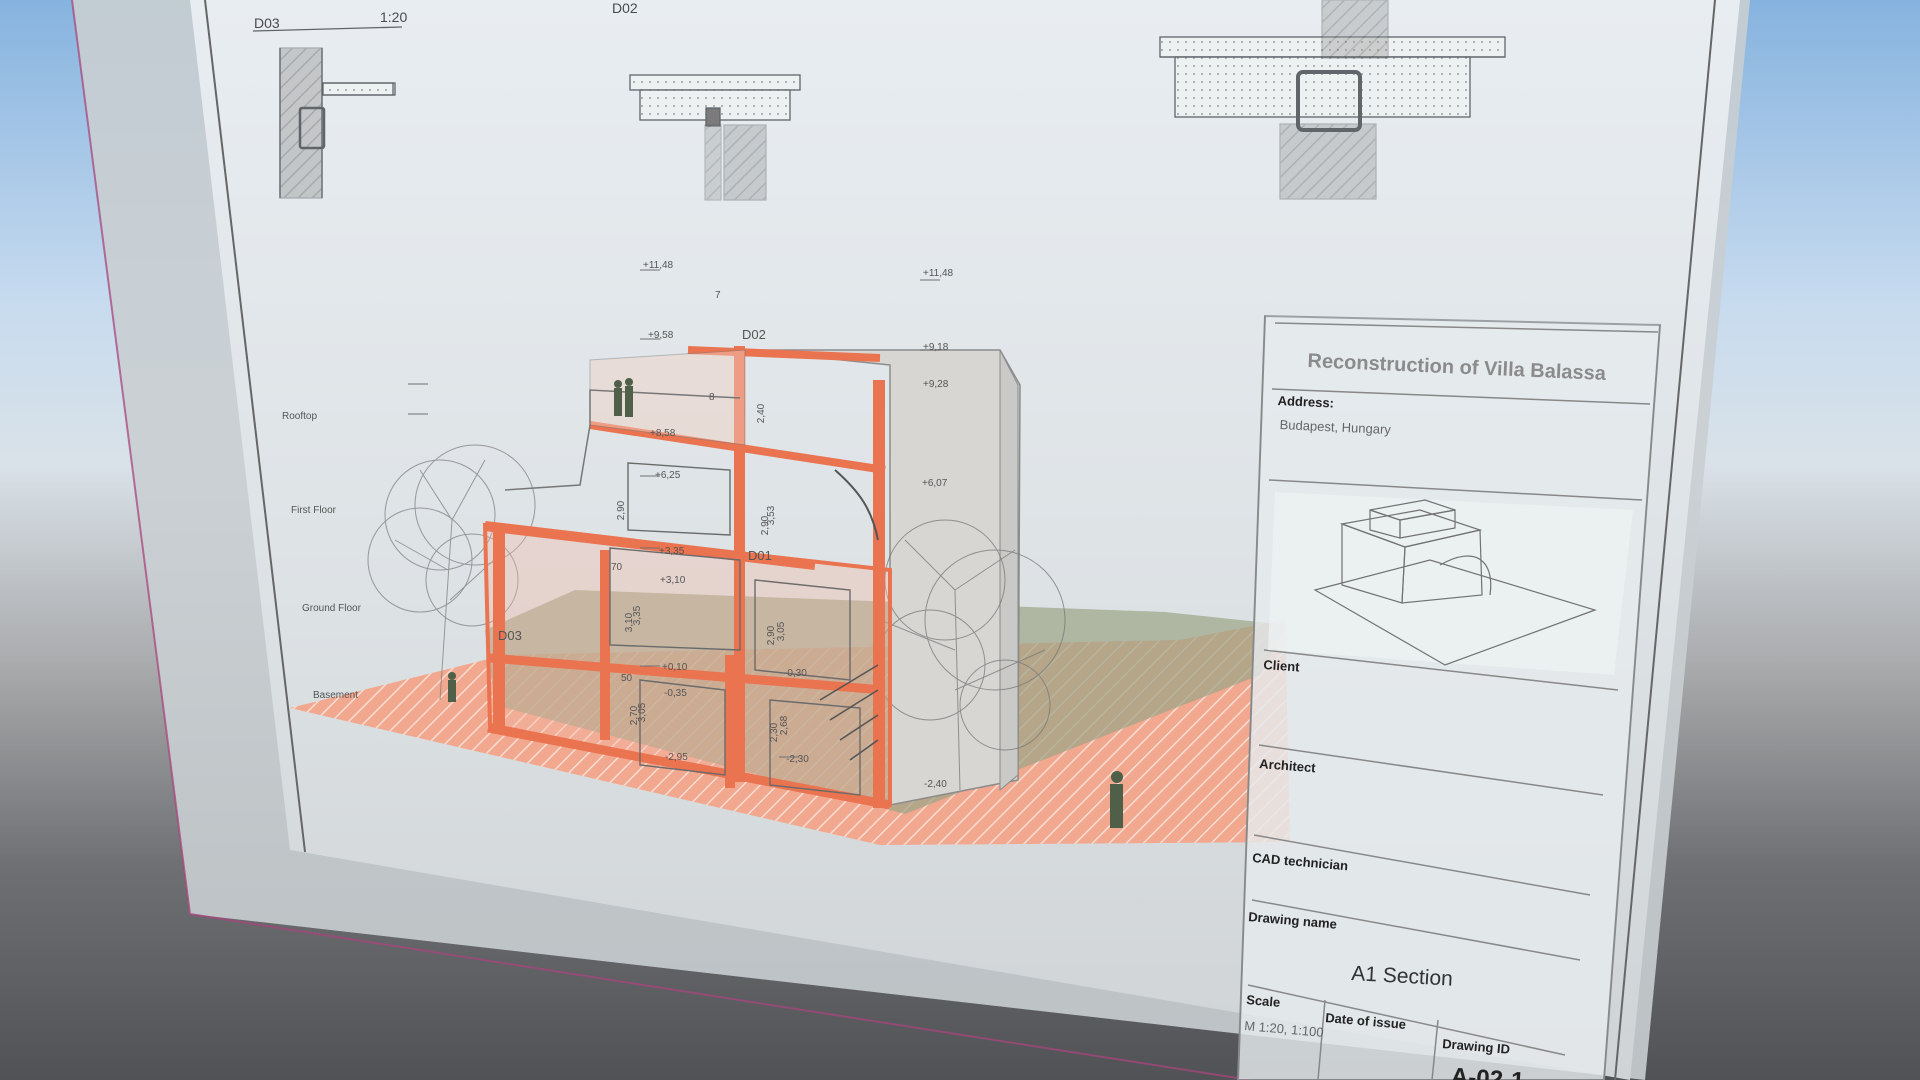 The height and width of the screenshot is (1080, 1920). Describe the element at coordinates (760, 555) in the screenshot. I see `callout-d01: D01` at that location.